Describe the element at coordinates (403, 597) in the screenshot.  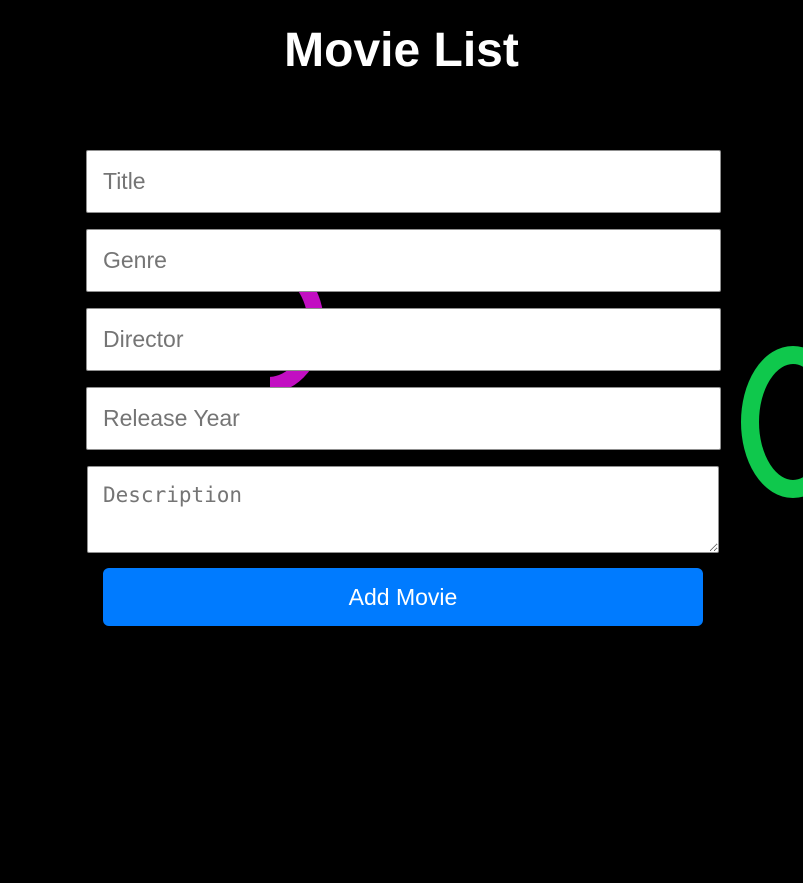
I see `add-movie-button: Add Movie` at that location.